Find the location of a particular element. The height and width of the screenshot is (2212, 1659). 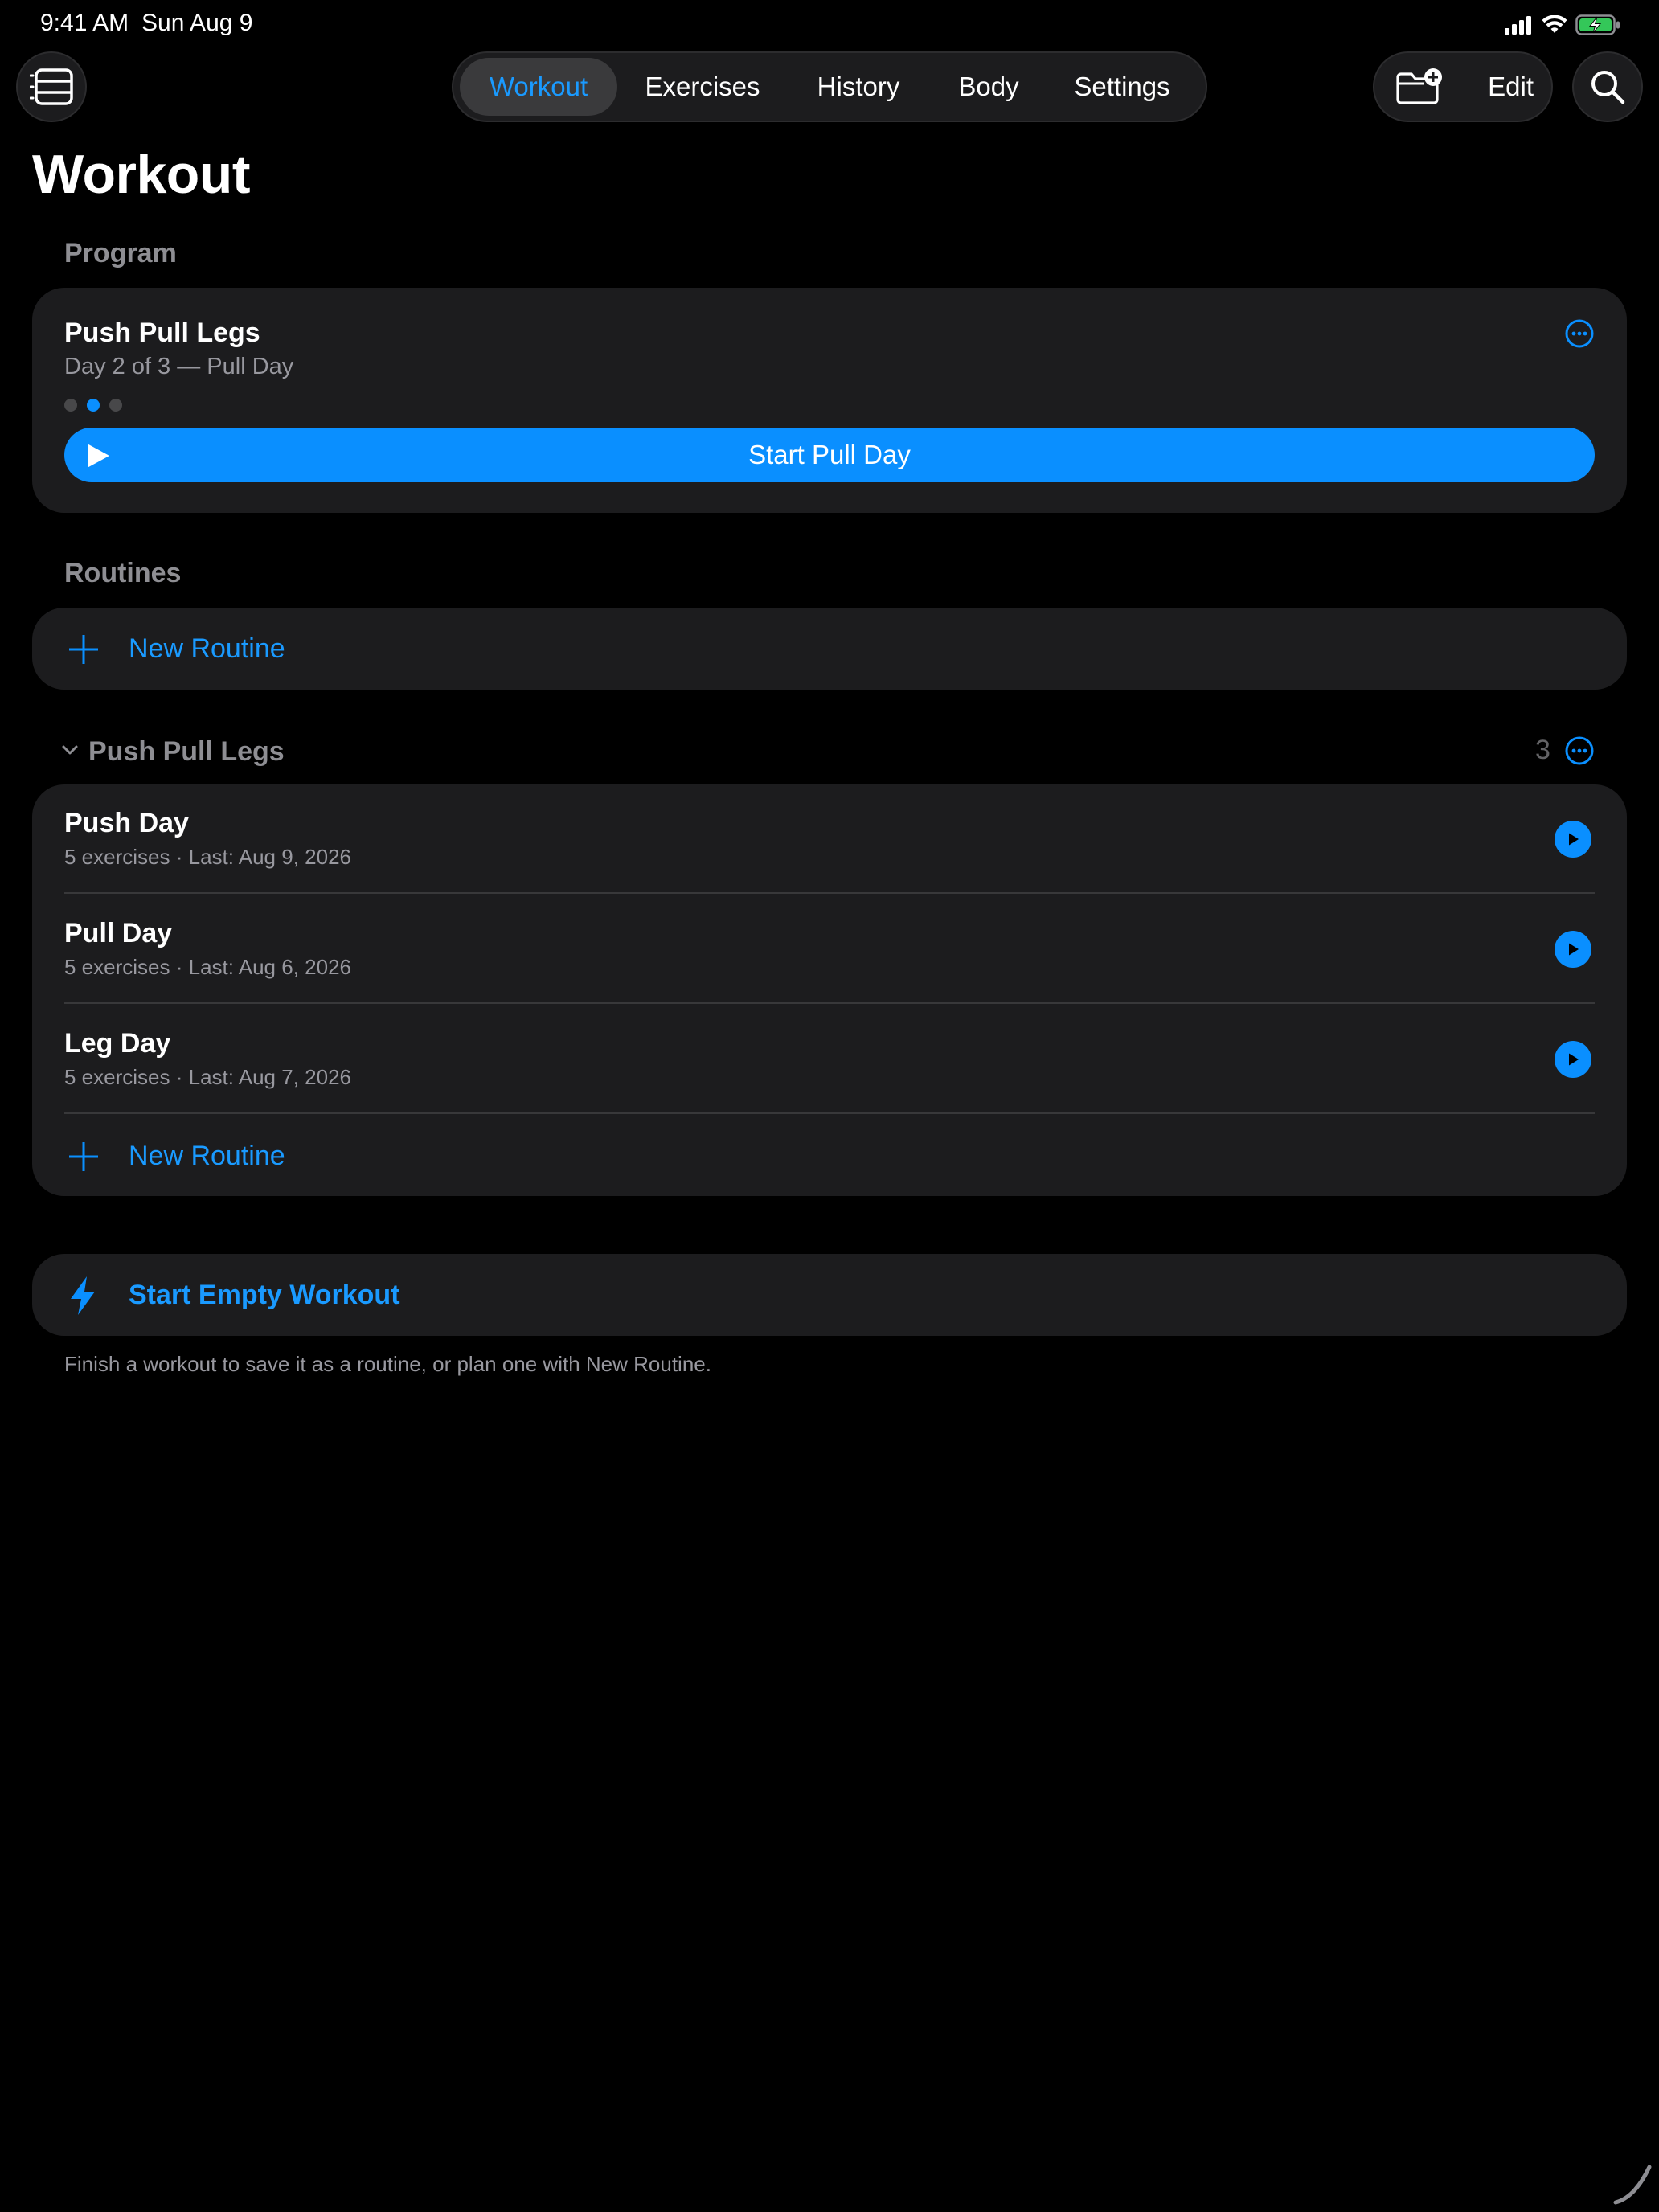

routine-detail: 5 exercises · Last: Aug 6, 2026 is located at coordinates (207, 967).